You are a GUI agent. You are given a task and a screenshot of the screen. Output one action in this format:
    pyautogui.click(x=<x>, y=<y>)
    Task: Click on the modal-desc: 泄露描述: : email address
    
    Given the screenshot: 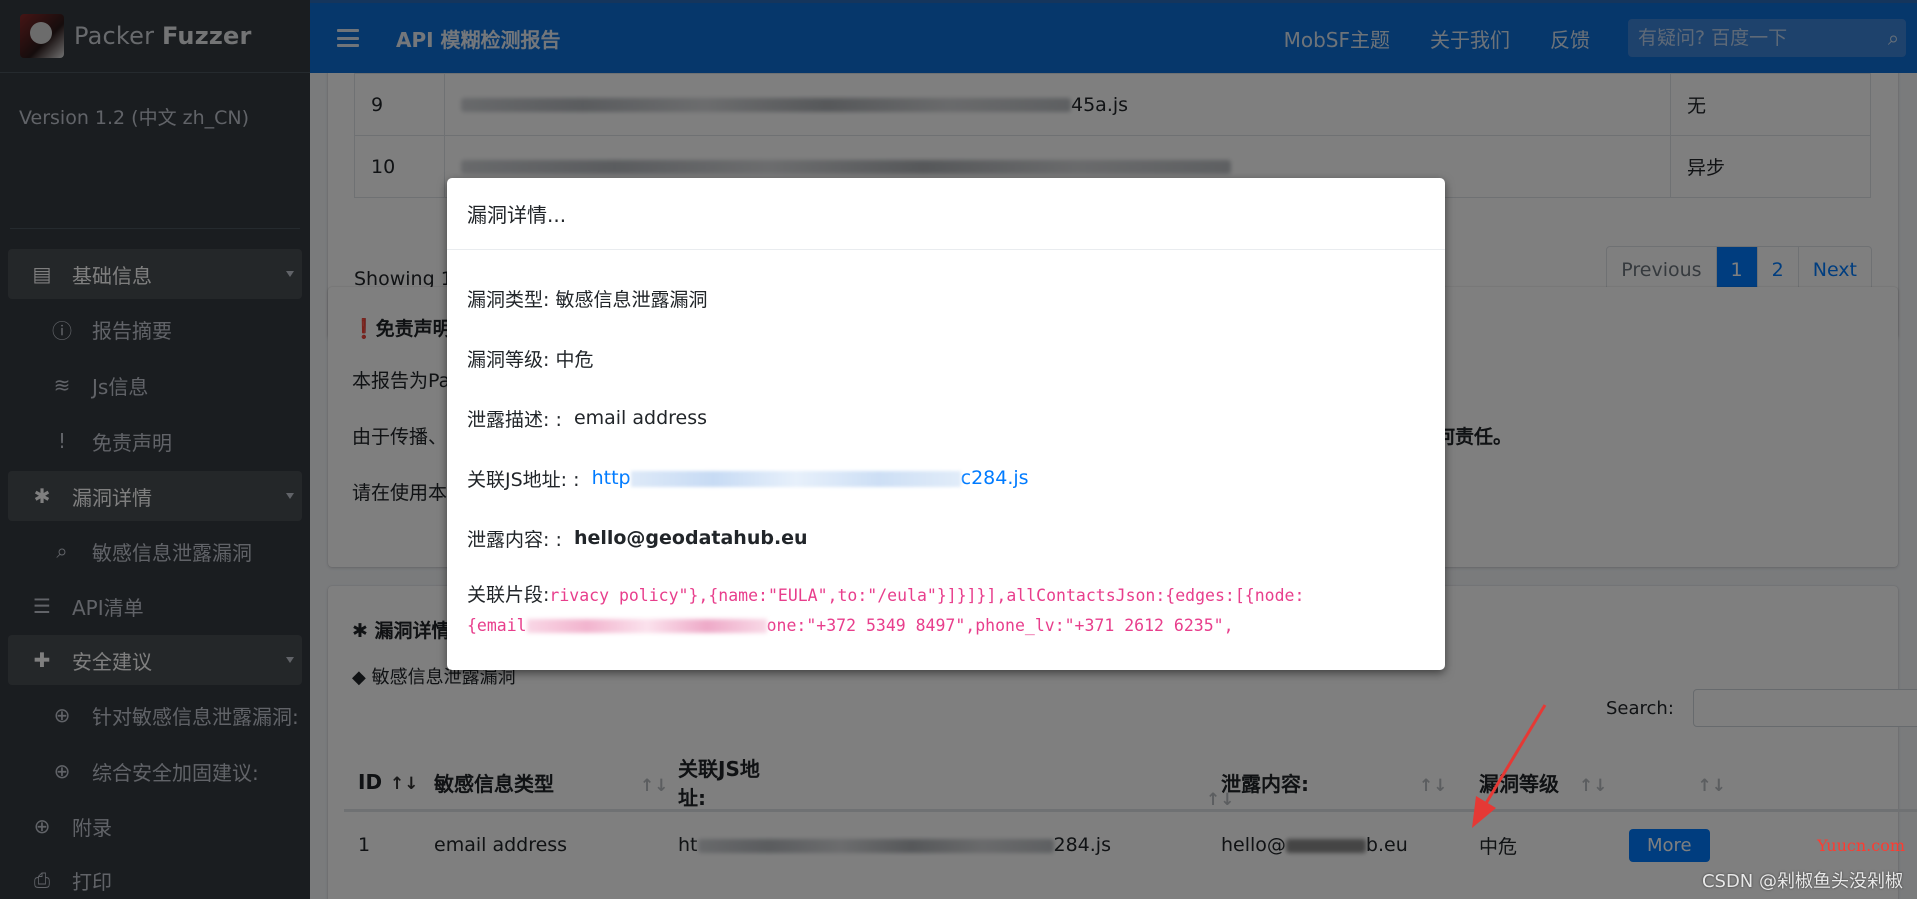 What is the action you would take?
    pyautogui.click(x=587, y=419)
    